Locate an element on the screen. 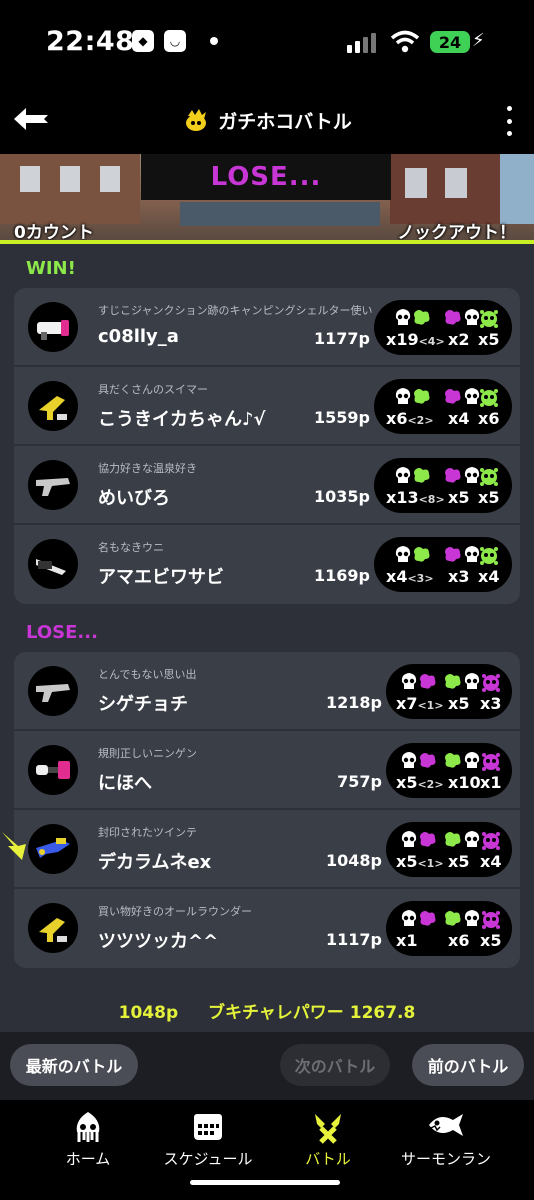 The width and height of the screenshot is (534, 1200). player-points: 1169p is located at coordinates (342, 575).